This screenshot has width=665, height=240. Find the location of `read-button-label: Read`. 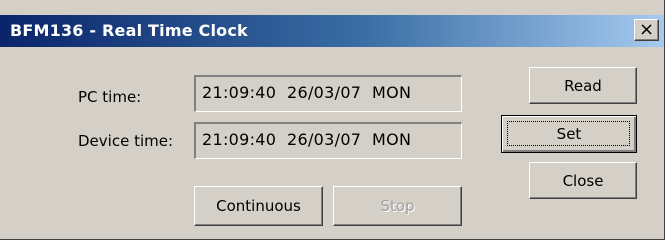

read-button-label: Read is located at coordinates (583, 85).